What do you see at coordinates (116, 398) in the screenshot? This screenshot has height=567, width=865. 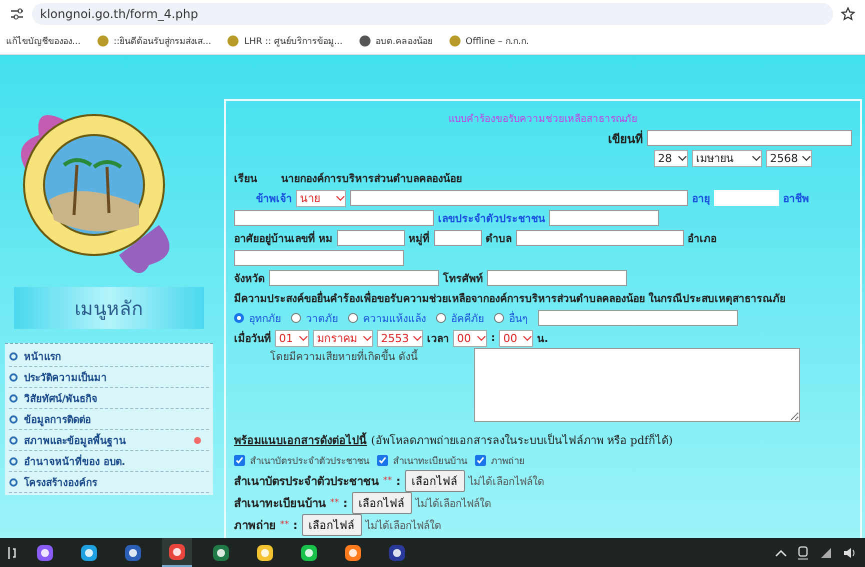 I see `menu-item: วิสัยทัศน์/พันธกิจ` at bounding box center [116, 398].